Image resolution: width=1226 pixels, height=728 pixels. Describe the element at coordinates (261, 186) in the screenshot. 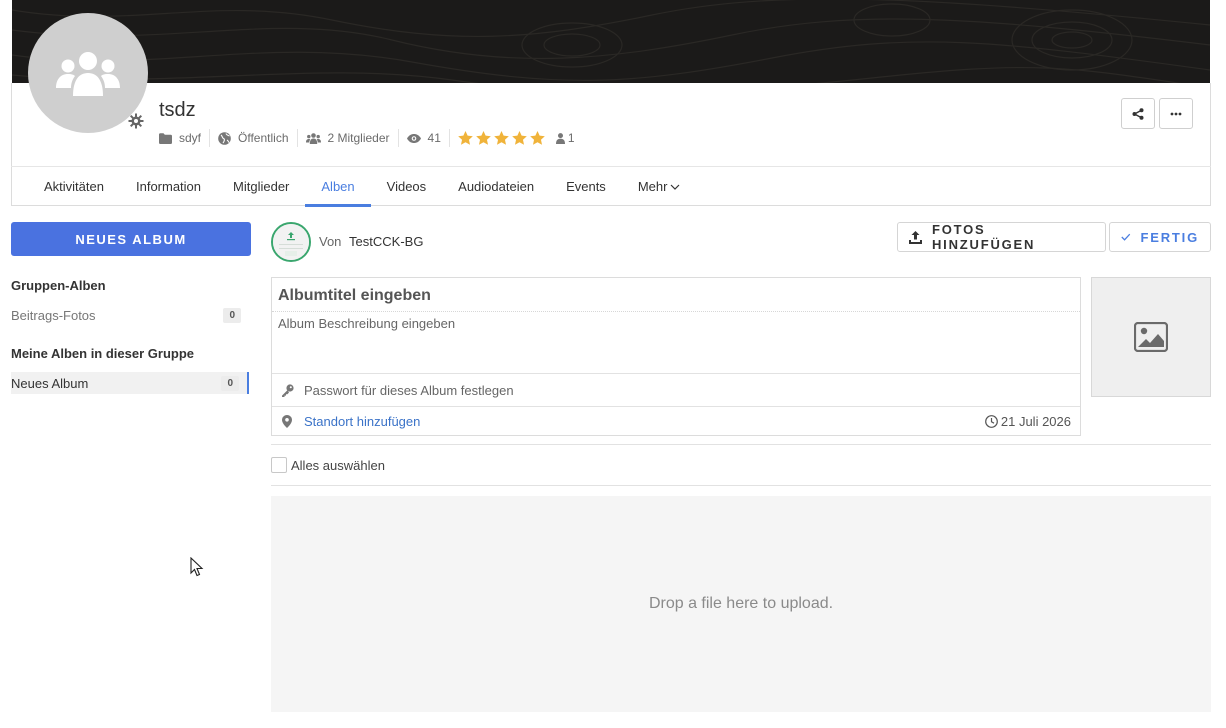

I see `tab-mitglieder: Mitglieder` at that location.